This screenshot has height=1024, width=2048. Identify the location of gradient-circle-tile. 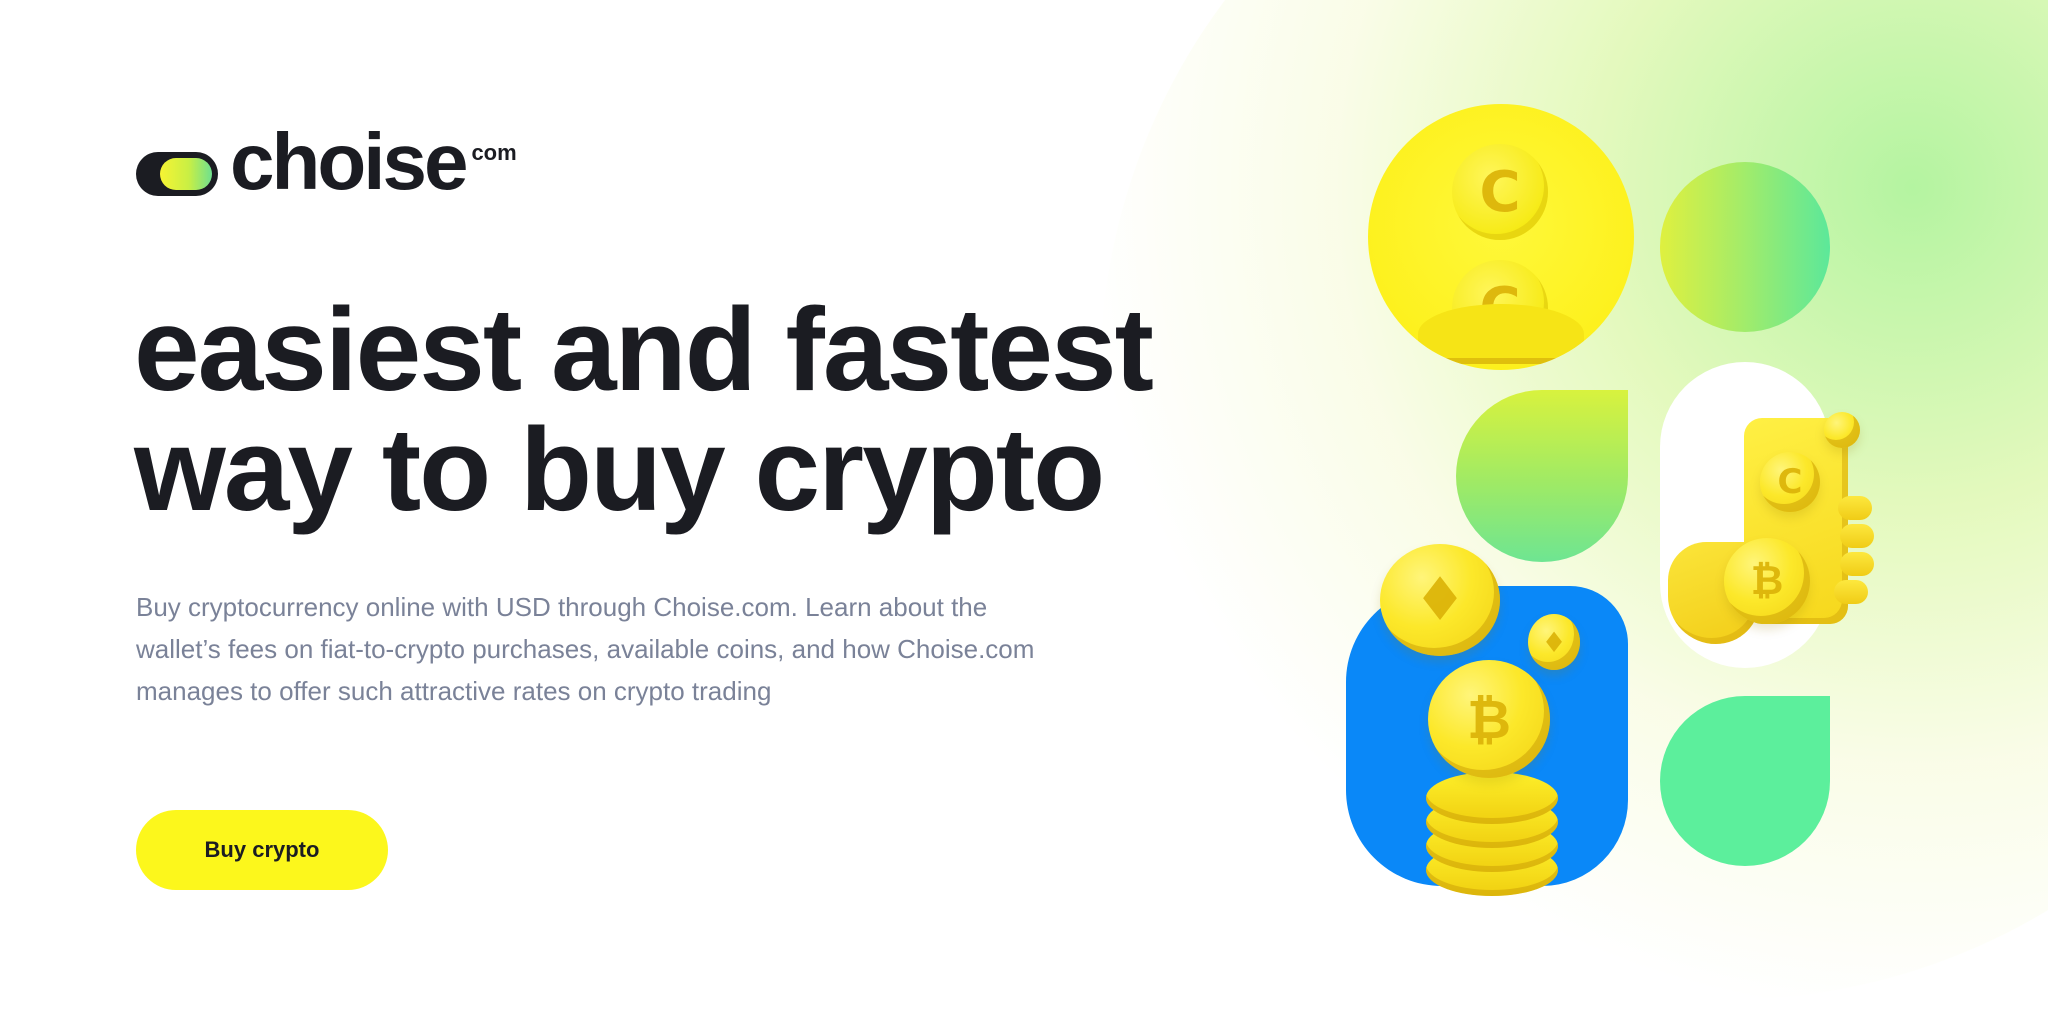
(1745, 247).